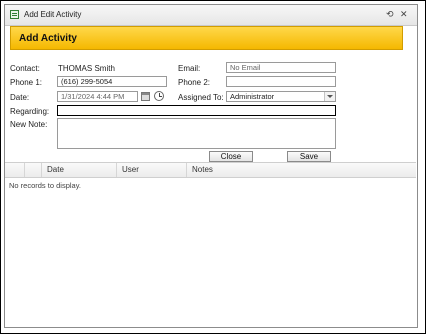 This screenshot has height=334, width=426. Describe the element at coordinates (281, 67) in the screenshot. I see `email-field: No Email` at that location.